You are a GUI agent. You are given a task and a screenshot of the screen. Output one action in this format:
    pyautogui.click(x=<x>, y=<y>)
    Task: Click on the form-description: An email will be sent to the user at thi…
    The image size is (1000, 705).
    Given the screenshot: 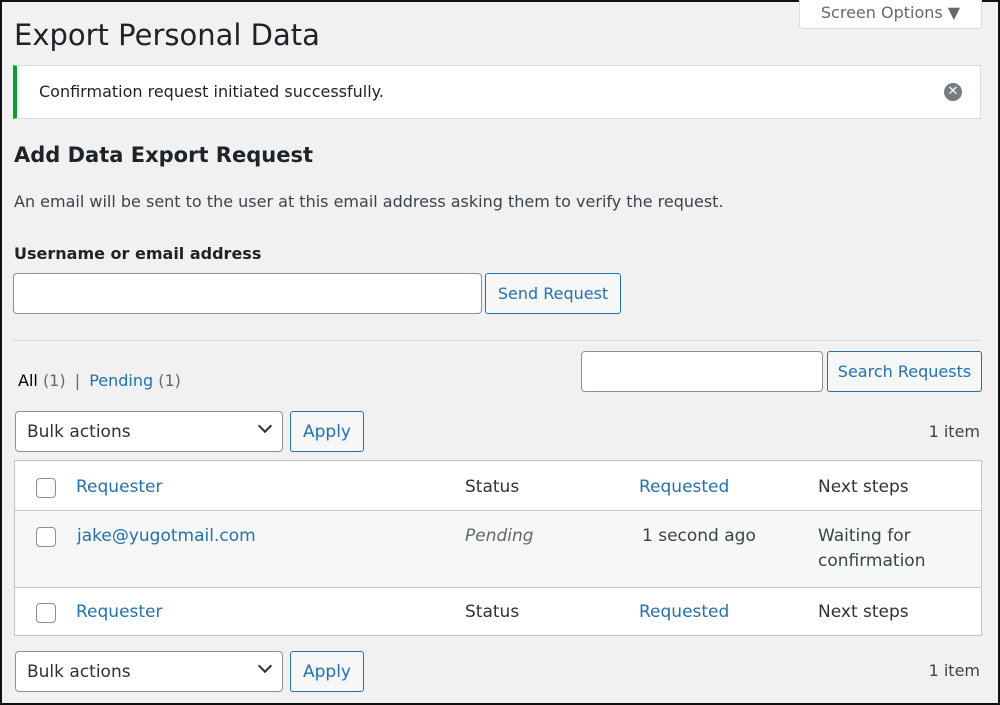 What is the action you would take?
    pyautogui.click(x=369, y=201)
    